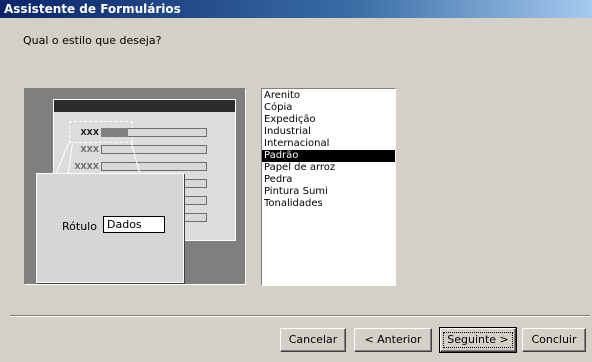 This screenshot has height=362, width=592. Describe the element at coordinates (328, 192) in the screenshot. I see `style-list-item: Pintura Sumi` at that location.